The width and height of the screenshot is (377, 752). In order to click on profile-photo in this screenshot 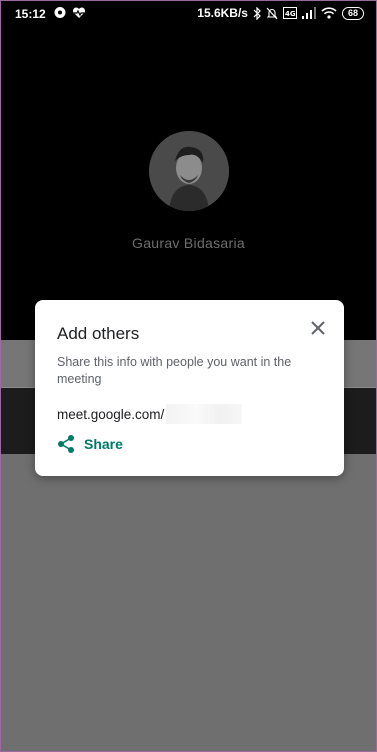, I will do `click(189, 171)`.